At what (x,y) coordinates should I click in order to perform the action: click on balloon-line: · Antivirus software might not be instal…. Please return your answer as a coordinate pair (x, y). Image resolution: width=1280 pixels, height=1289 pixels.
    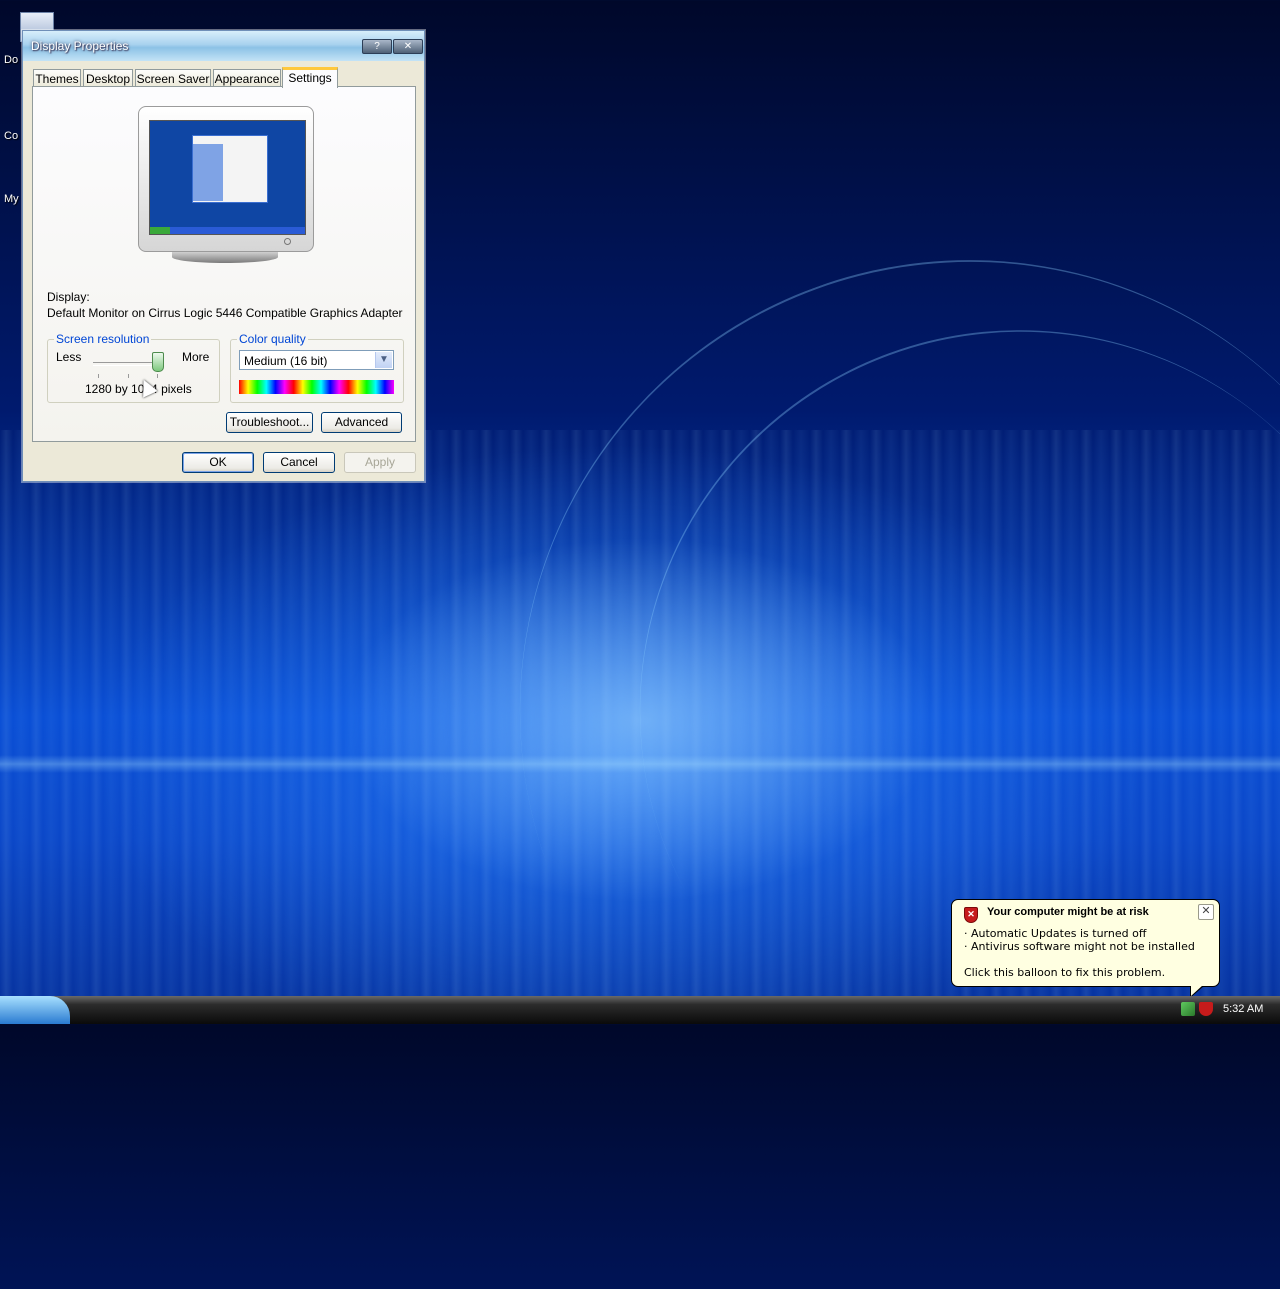
    Looking at the image, I should click on (1079, 946).